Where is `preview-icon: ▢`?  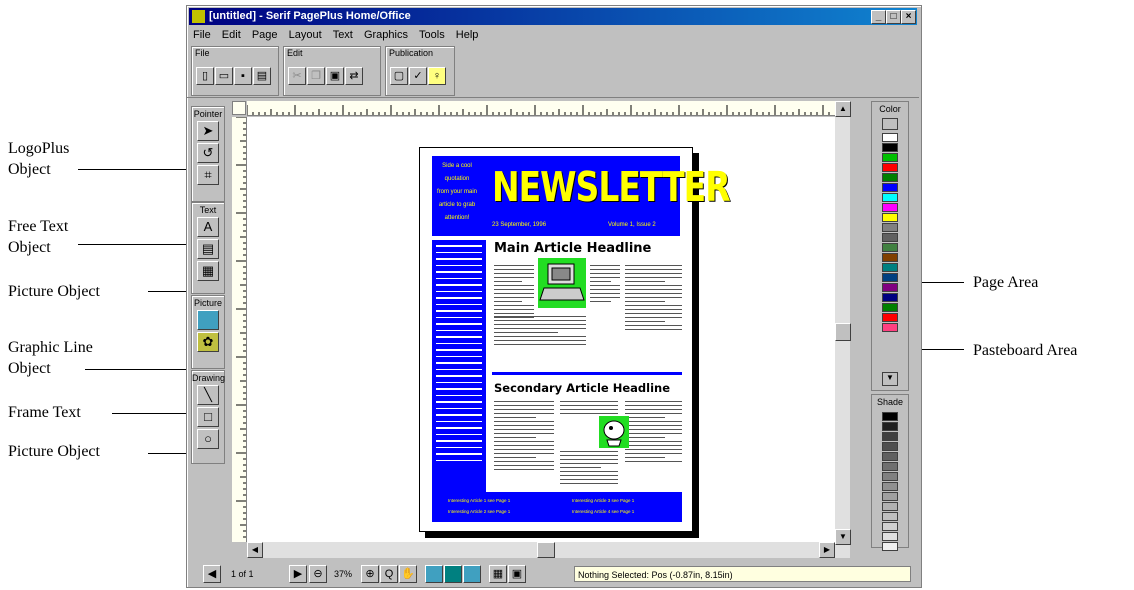
preview-icon: ▢ is located at coordinates (399, 76).